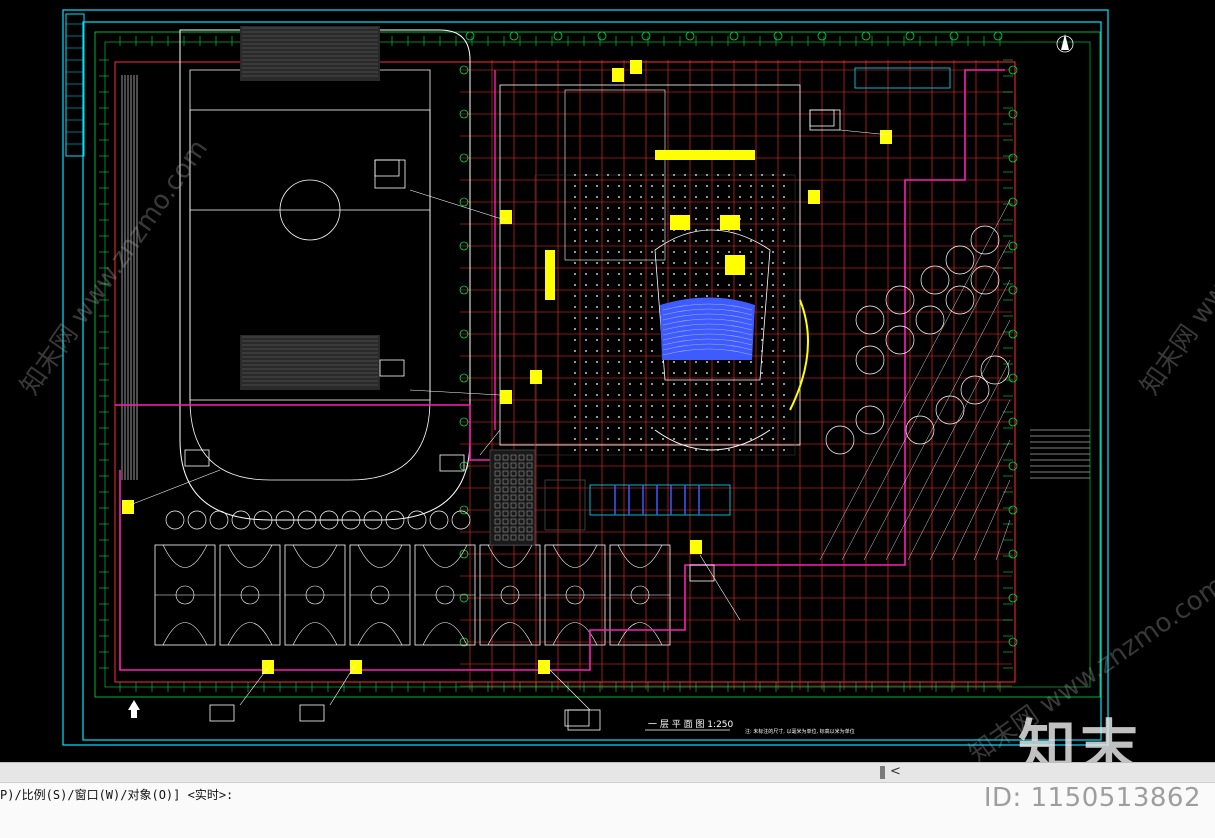 The height and width of the screenshot is (838, 1215). Describe the element at coordinates (310, 53) in the screenshot. I see `penalty-area-top` at that location.